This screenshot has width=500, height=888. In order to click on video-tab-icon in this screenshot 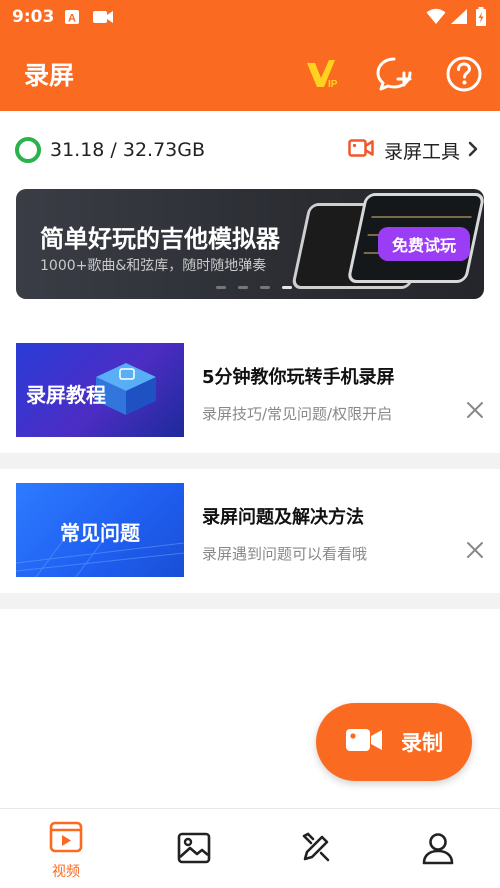, I will do `click(66, 839)`.